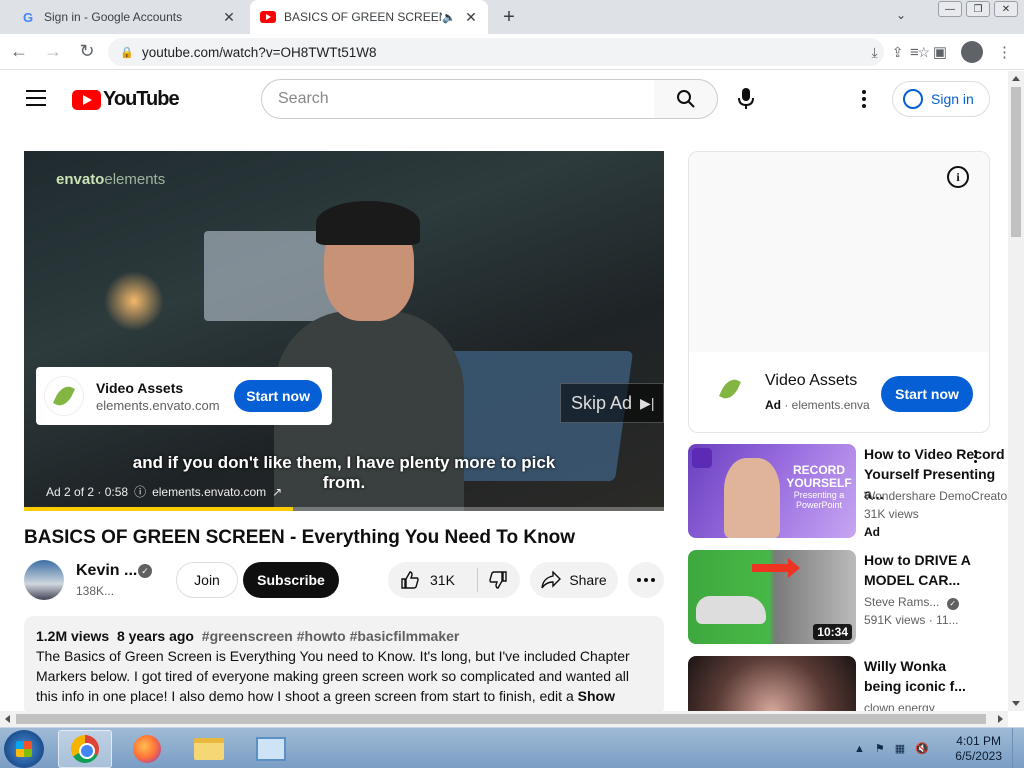  Describe the element at coordinates (1016, 78) in the screenshot. I see `scroll-up-icon` at that location.